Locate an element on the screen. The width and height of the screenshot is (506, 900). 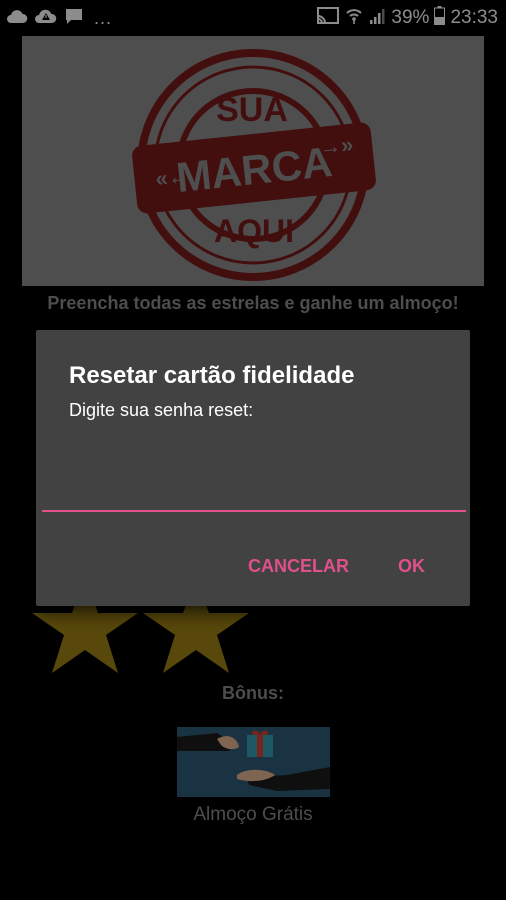
reset-password-input is located at coordinates (254, 479).